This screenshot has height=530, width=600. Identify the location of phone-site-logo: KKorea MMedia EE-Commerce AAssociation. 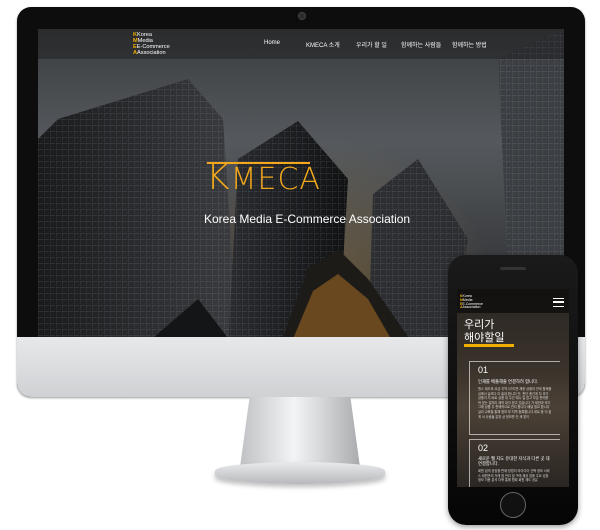
(471, 302).